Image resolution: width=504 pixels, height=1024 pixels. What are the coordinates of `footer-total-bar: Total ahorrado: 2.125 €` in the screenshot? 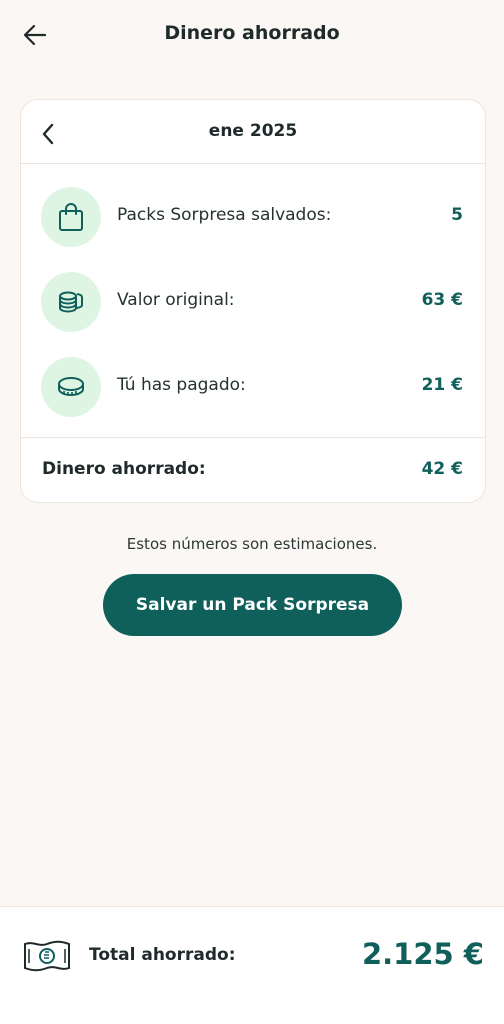 It's located at (252, 965).